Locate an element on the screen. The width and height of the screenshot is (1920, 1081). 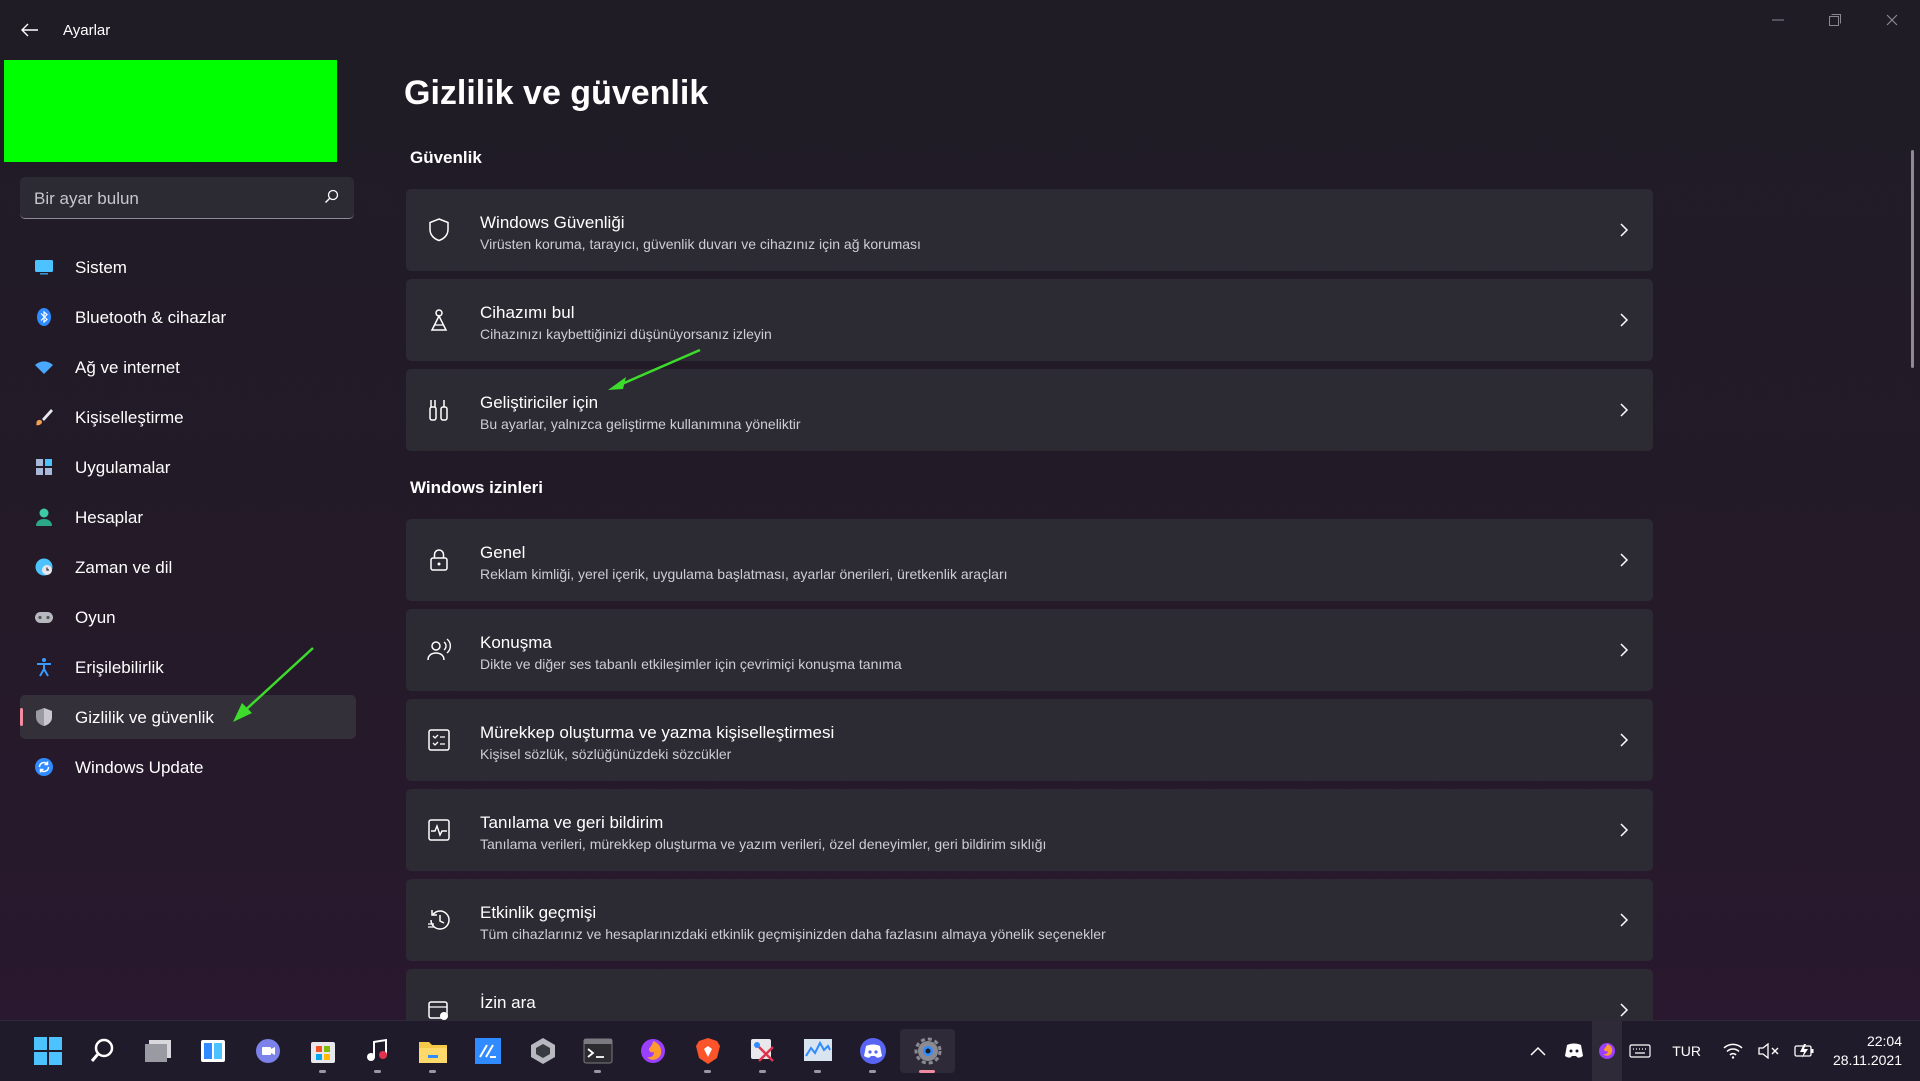
minimize-icon is located at coordinates (1777, 20).